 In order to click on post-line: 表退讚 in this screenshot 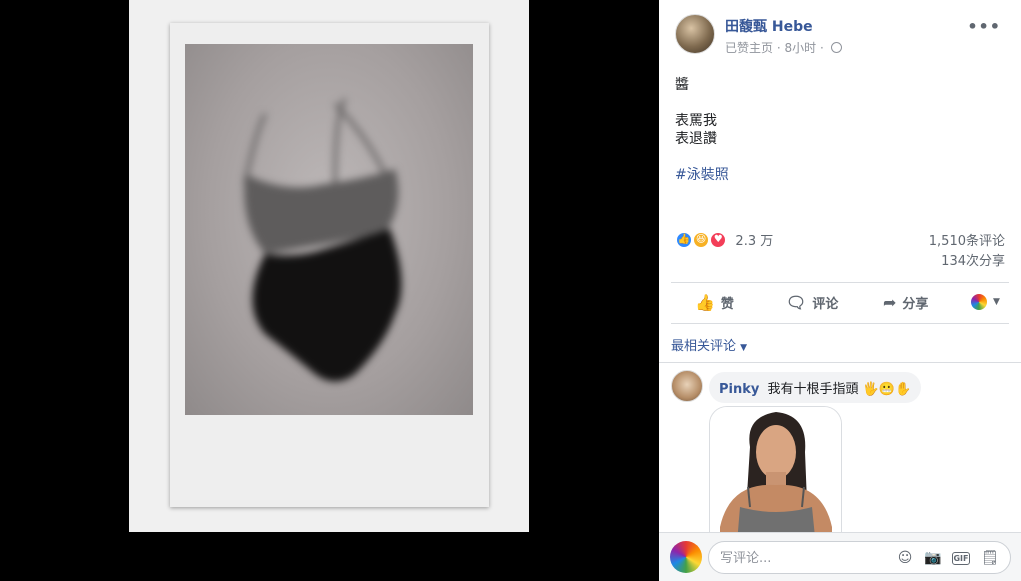, I will do `click(696, 139)`.